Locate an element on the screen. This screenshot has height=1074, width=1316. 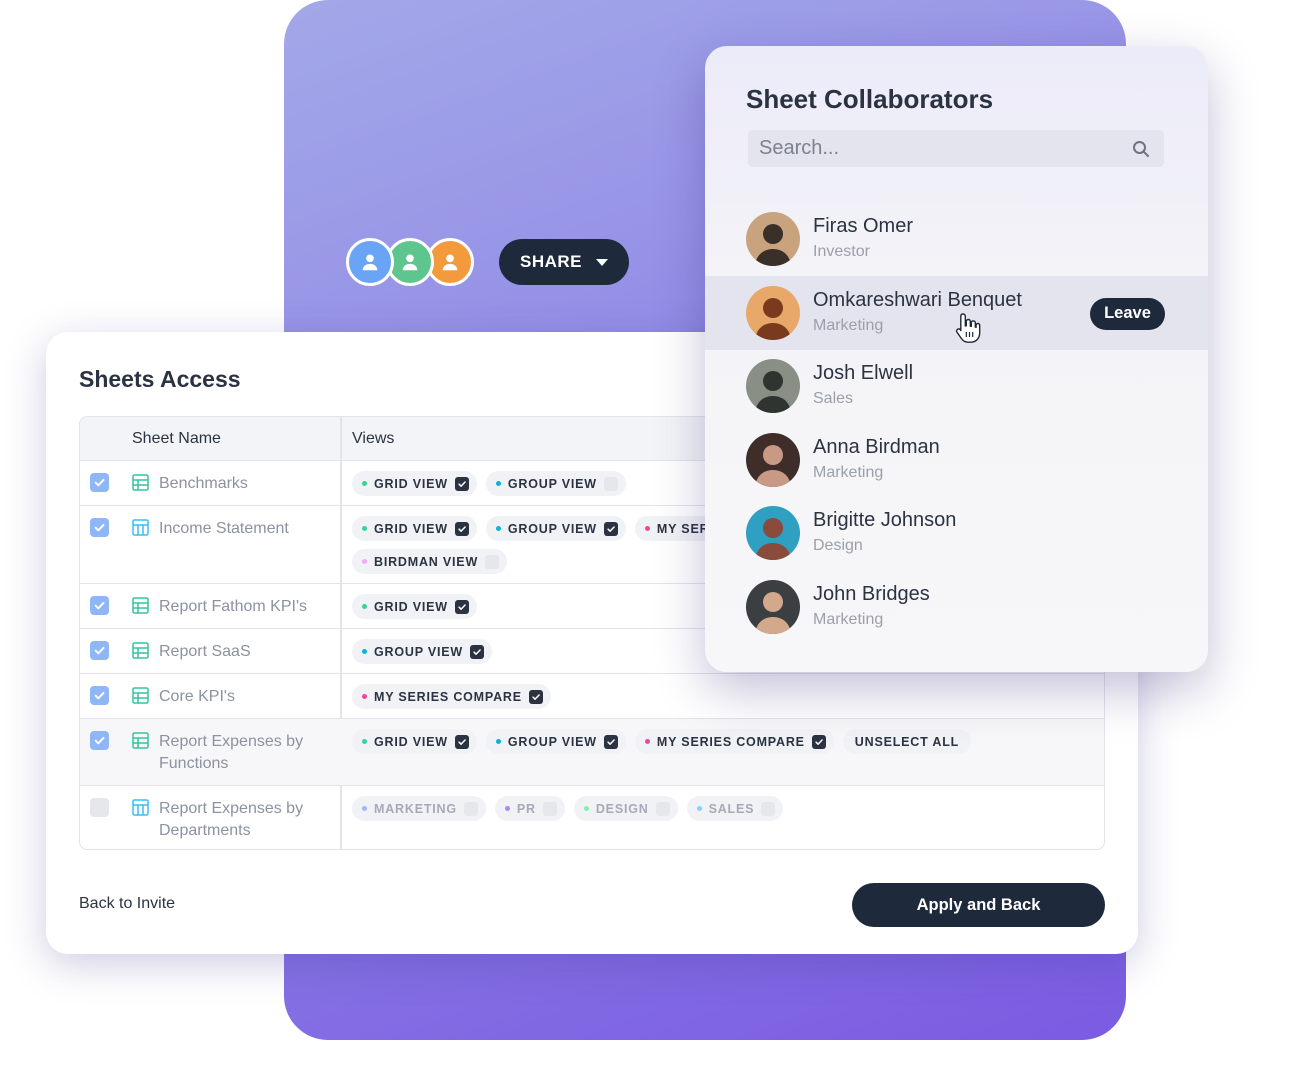
view-chip: BIRDMAN VIEW is located at coordinates (430, 561).